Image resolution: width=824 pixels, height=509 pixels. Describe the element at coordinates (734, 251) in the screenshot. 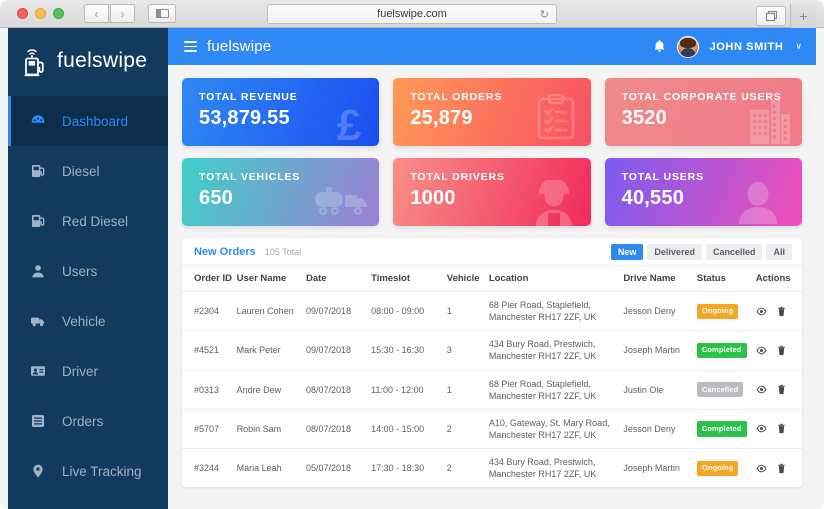

I see `filter-cancelled: Cancelled` at that location.